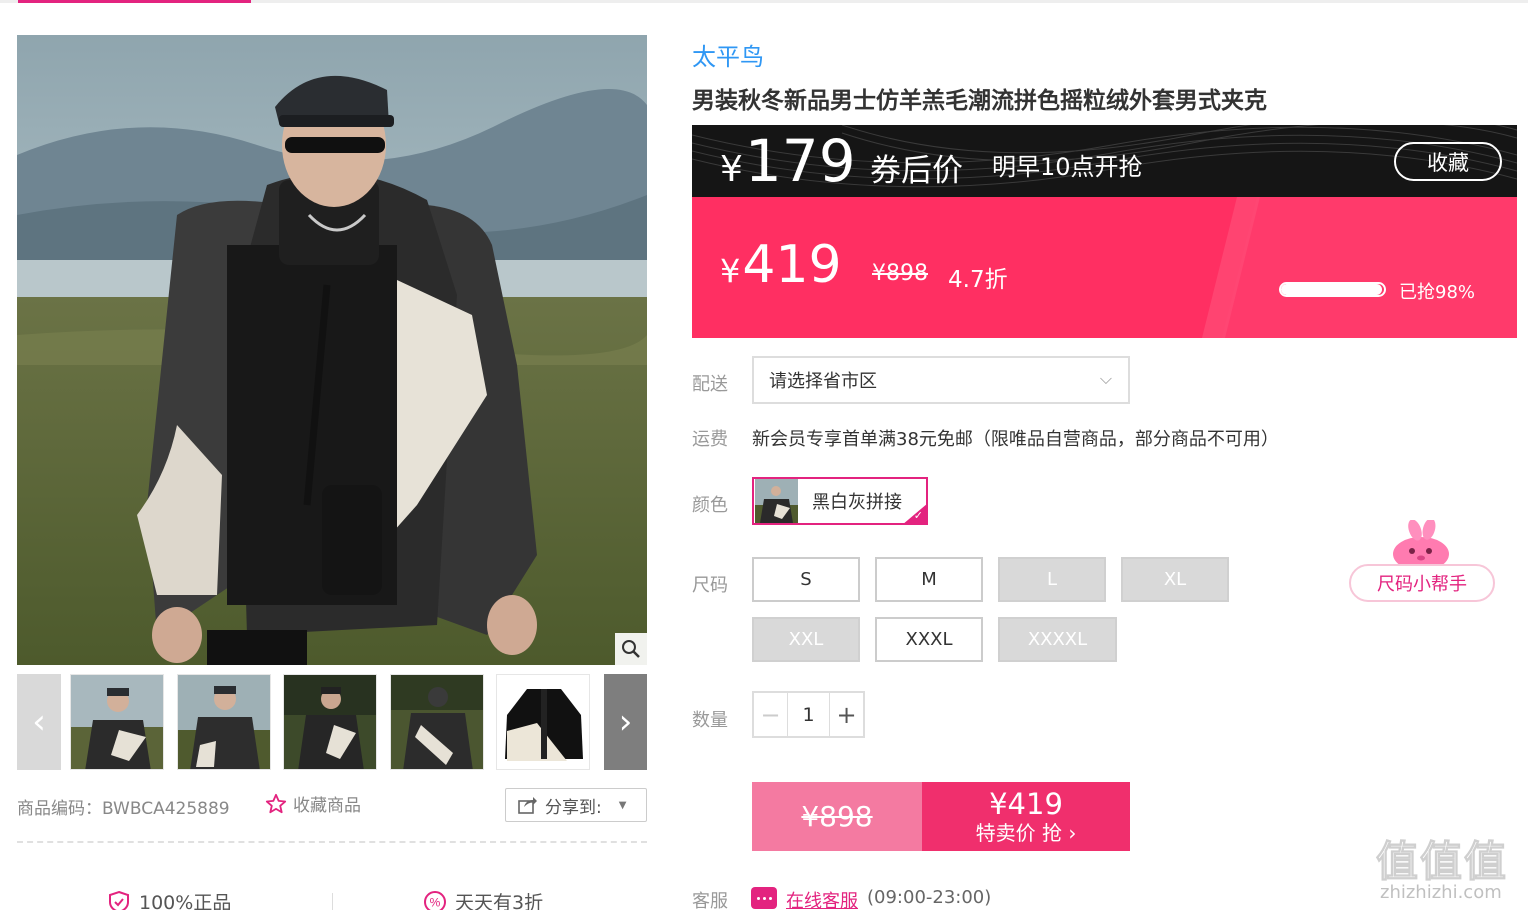  I want to click on shipping-label: 运费, so click(710, 439).